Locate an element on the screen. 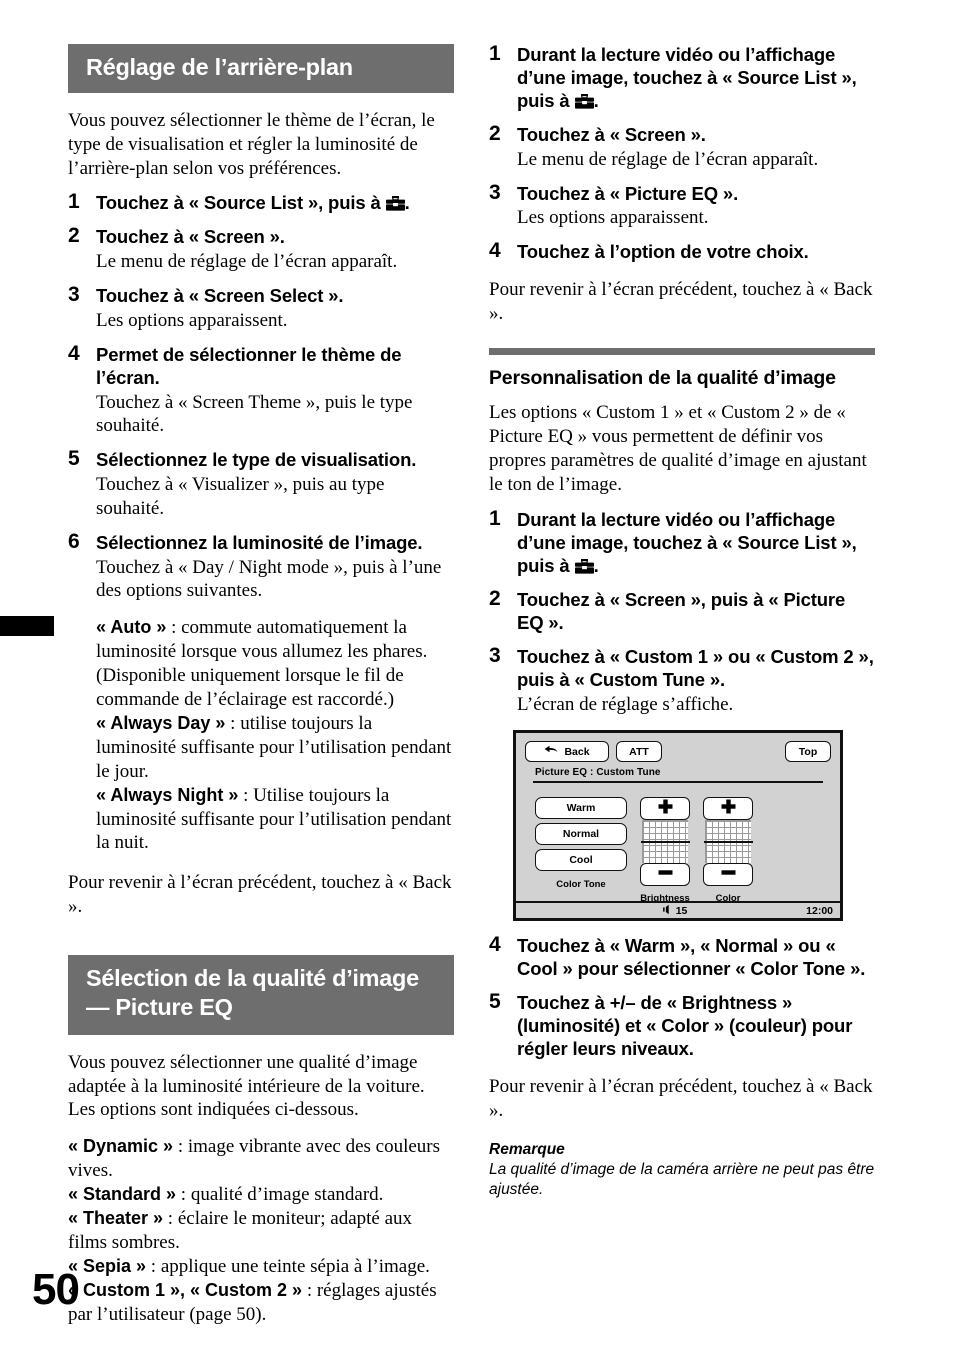 The width and height of the screenshot is (954, 1352). note-heading: Remarque is located at coordinates (527, 1149).